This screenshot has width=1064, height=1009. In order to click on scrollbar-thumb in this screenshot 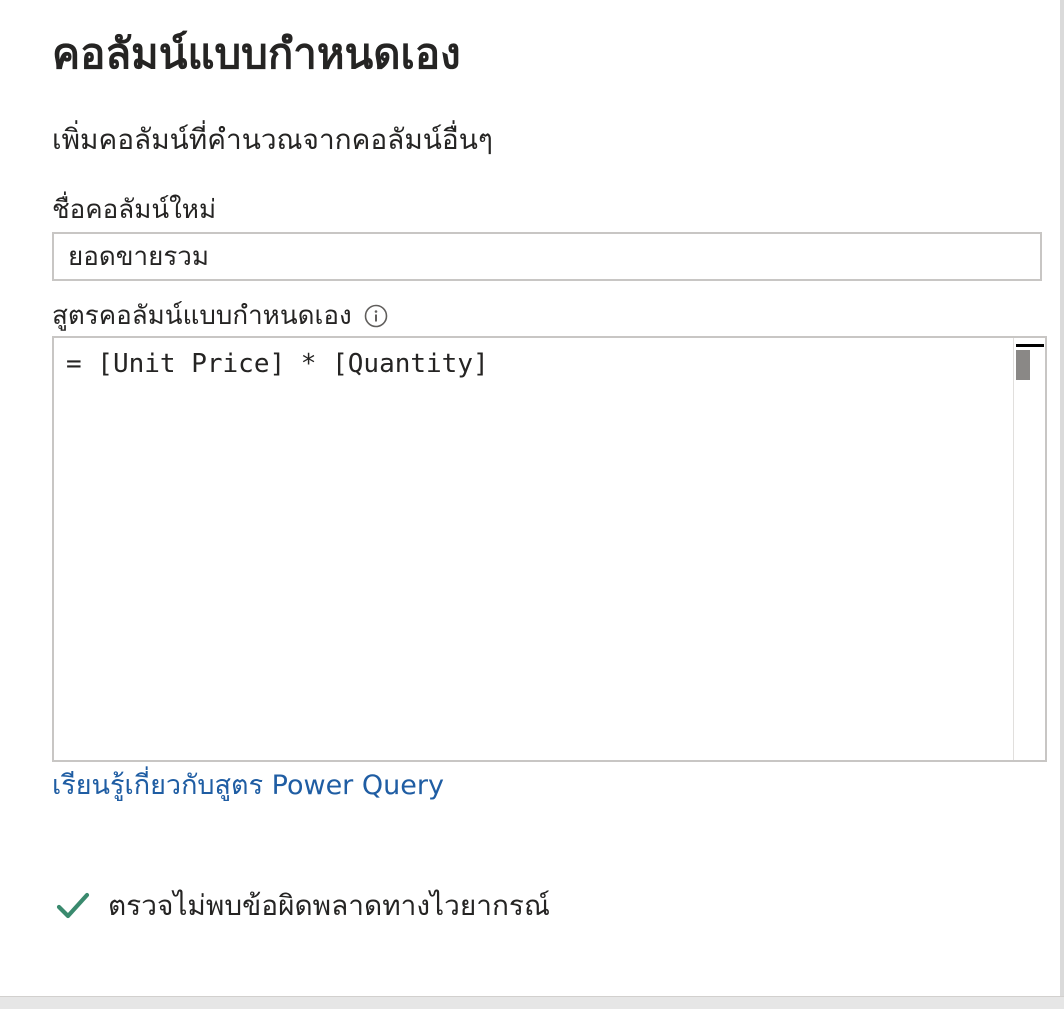, I will do `click(1023, 365)`.